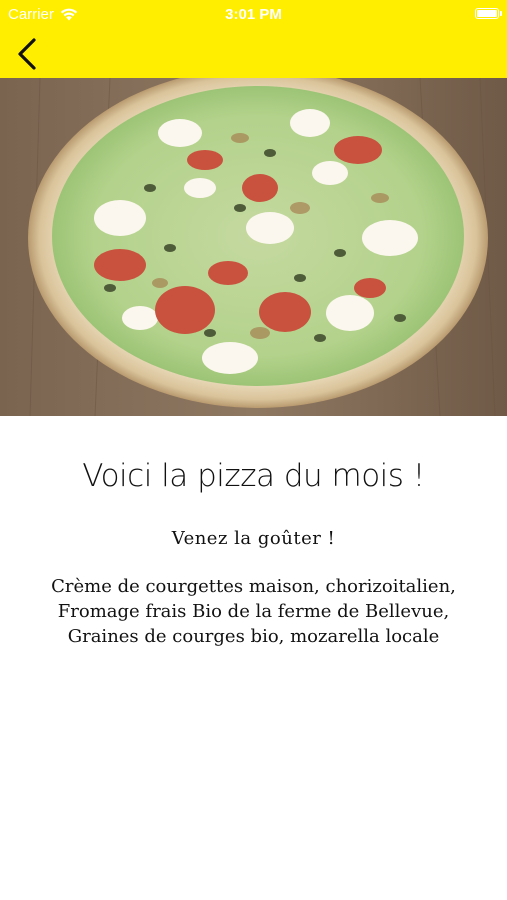  Describe the element at coordinates (253, 476) in the screenshot. I see `page-title: Voici la pizza du mois !` at that location.